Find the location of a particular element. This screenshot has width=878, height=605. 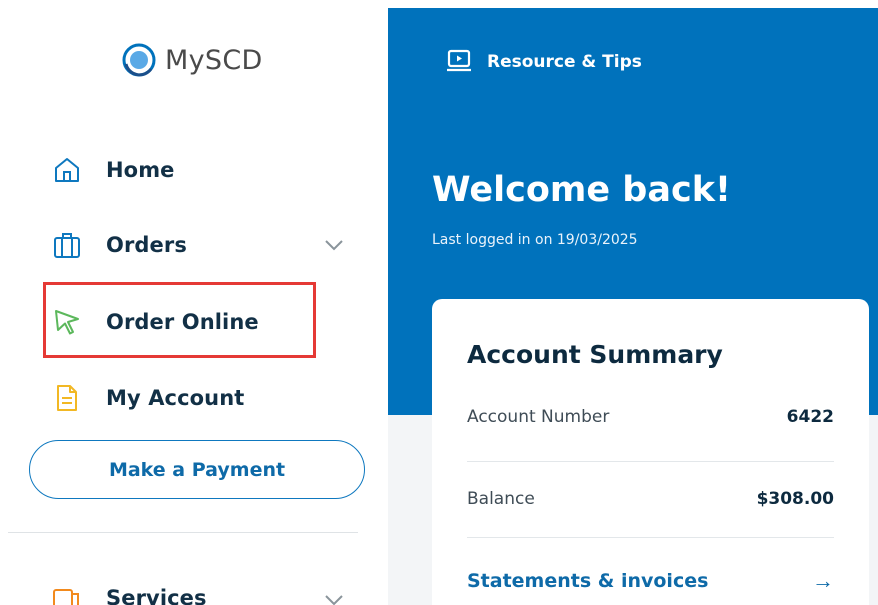

laptop-play-icon is located at coordinates (459, 60).